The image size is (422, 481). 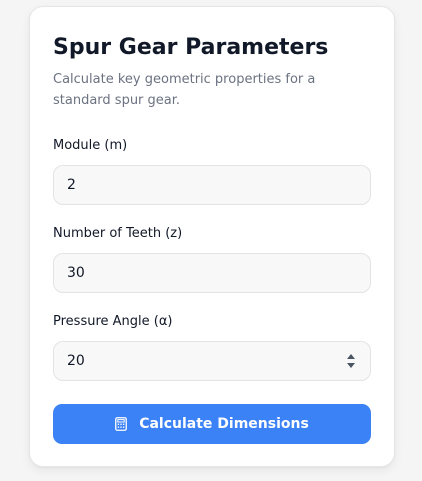 What do you see at coordinates (224, 424) in the screenshot?
I see `calculate-button-label: Calculate Dimensions` at bounding box center [224, 424].